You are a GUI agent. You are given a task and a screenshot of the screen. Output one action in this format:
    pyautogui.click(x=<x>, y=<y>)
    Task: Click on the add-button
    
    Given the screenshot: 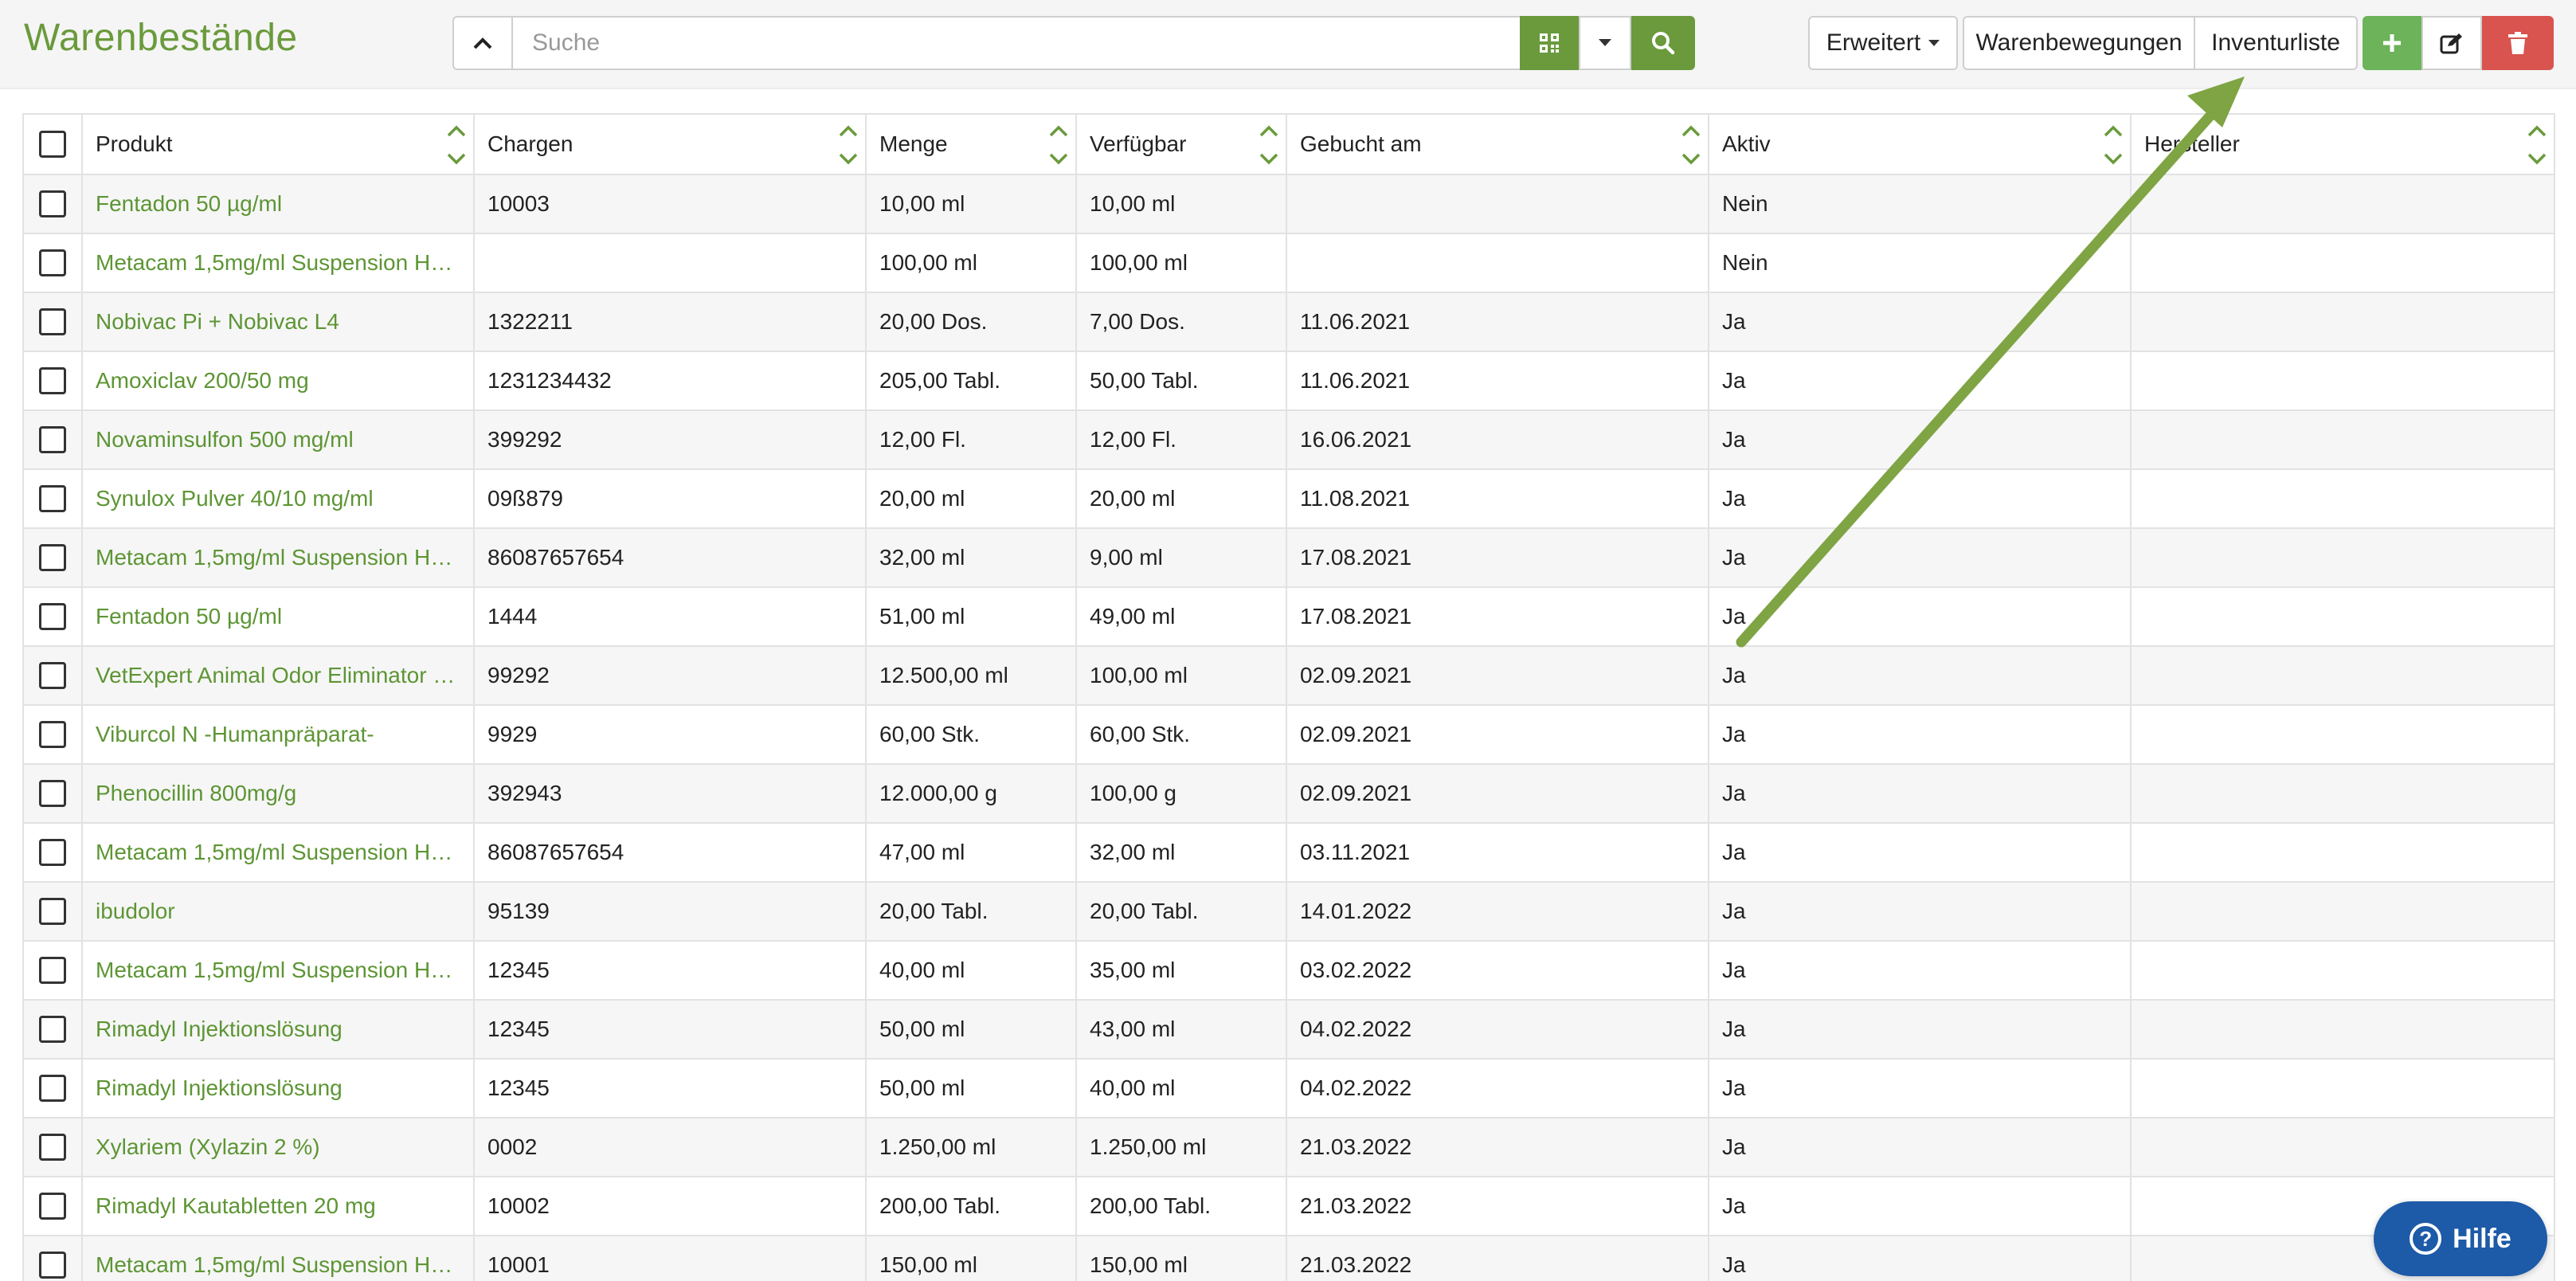 What is the action you would take?
    pyautogui.click(x=2392, y=43)
    